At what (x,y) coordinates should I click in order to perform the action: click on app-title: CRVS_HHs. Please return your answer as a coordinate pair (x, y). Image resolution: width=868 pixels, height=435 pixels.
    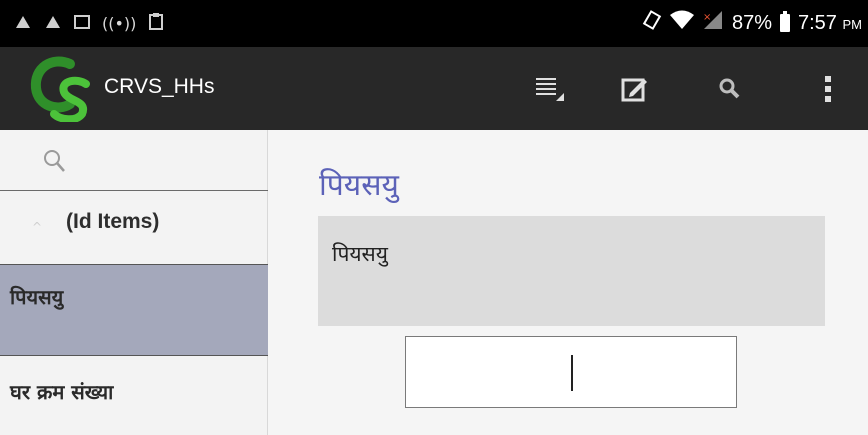
    Looking at the image, I should click on (159, 86).